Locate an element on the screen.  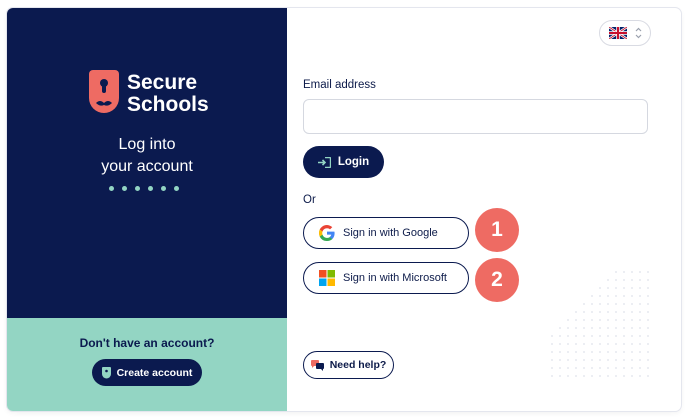
tagline-line1: Log into is located at coordinates (147, 144).